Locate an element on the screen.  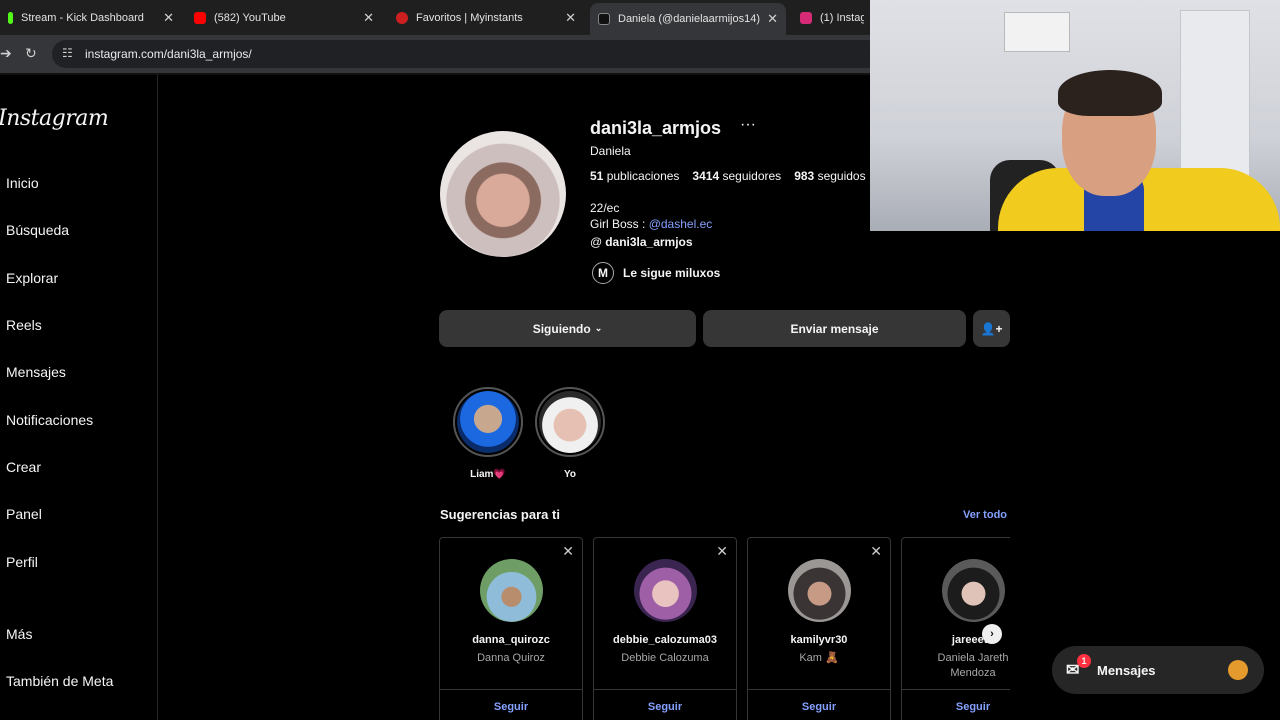
browser-tab: (582) YouTube ✕ is located at coordinates (284, 18).